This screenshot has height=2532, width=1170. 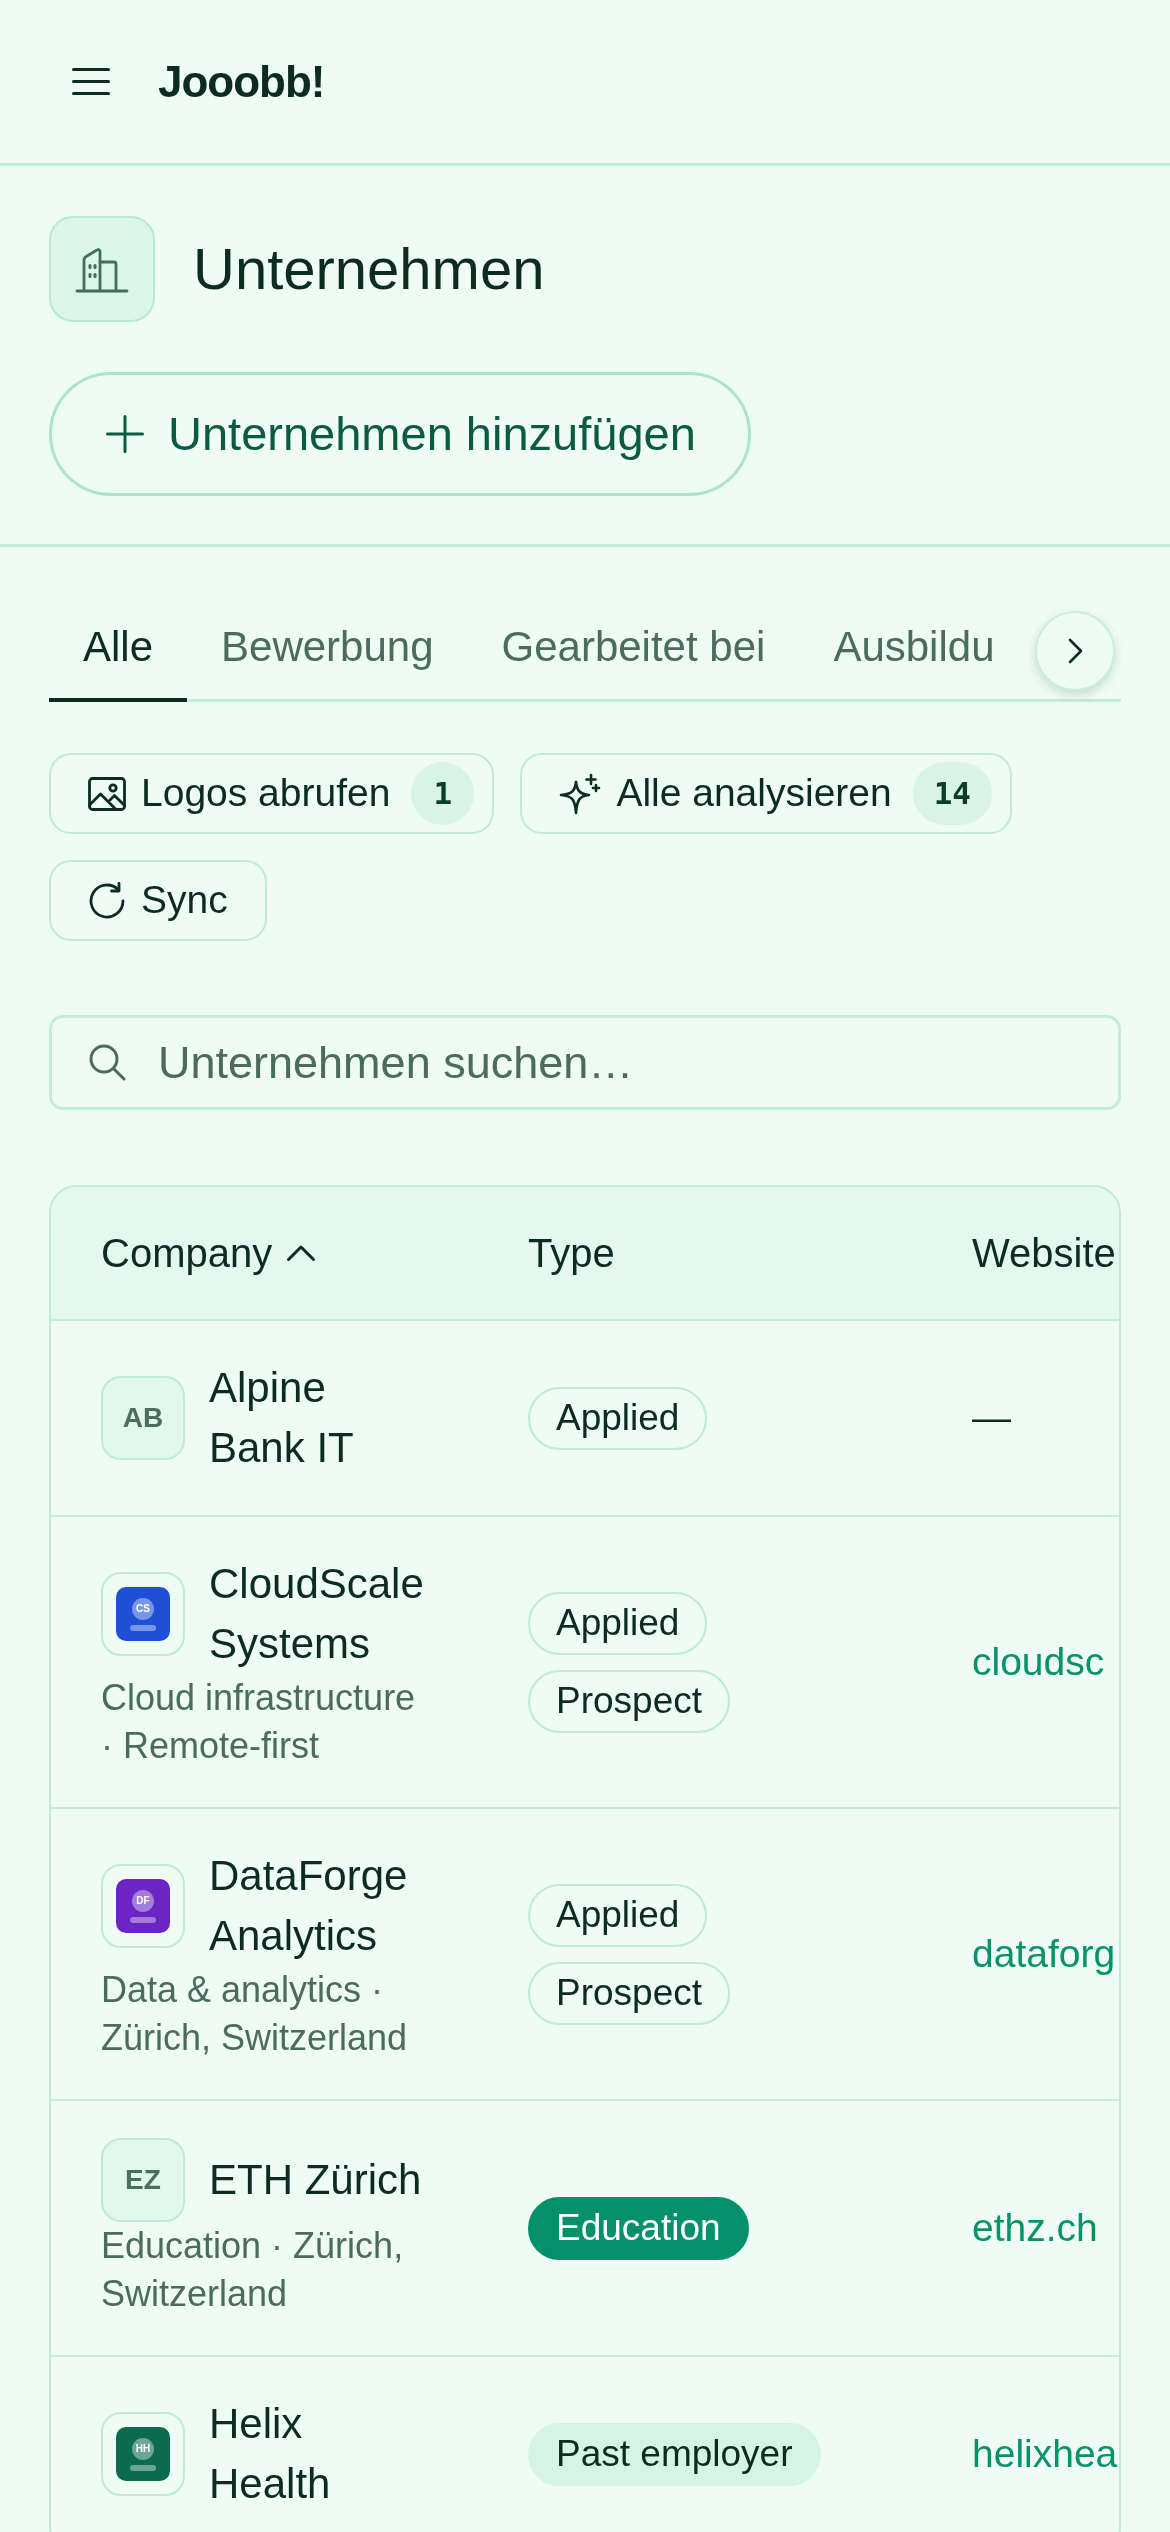 I want to click on brand-name: Jooobb!, so click(x=241, y=81).